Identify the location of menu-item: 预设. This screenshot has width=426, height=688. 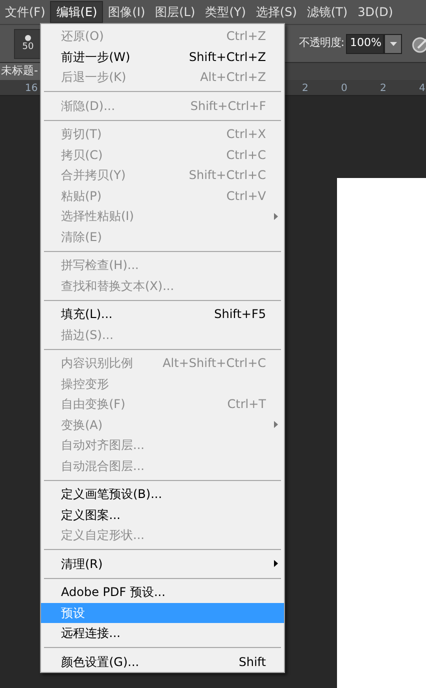
(162, 612).